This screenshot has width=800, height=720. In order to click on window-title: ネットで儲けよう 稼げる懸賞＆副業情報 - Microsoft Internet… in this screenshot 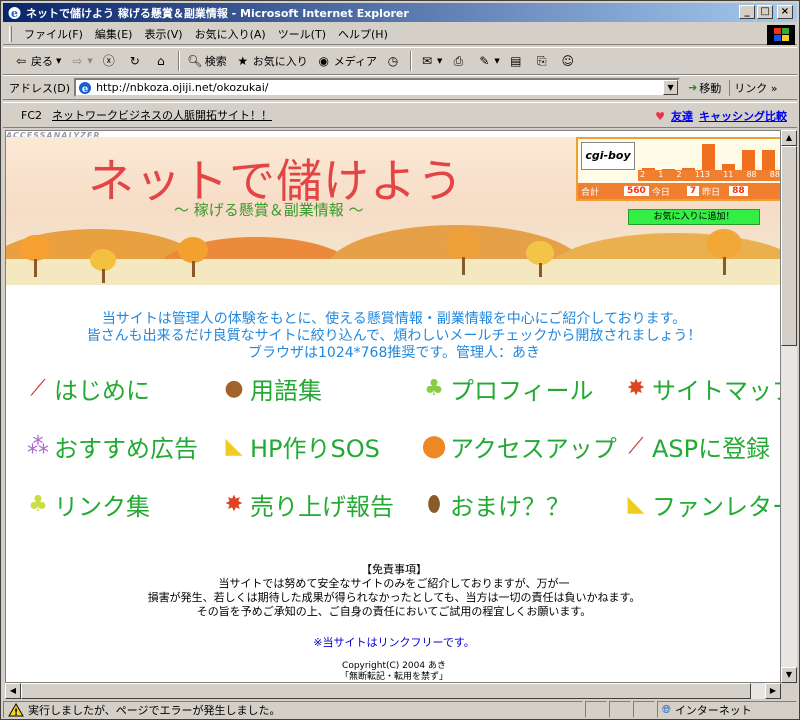, I will do `click(217, 13)`.